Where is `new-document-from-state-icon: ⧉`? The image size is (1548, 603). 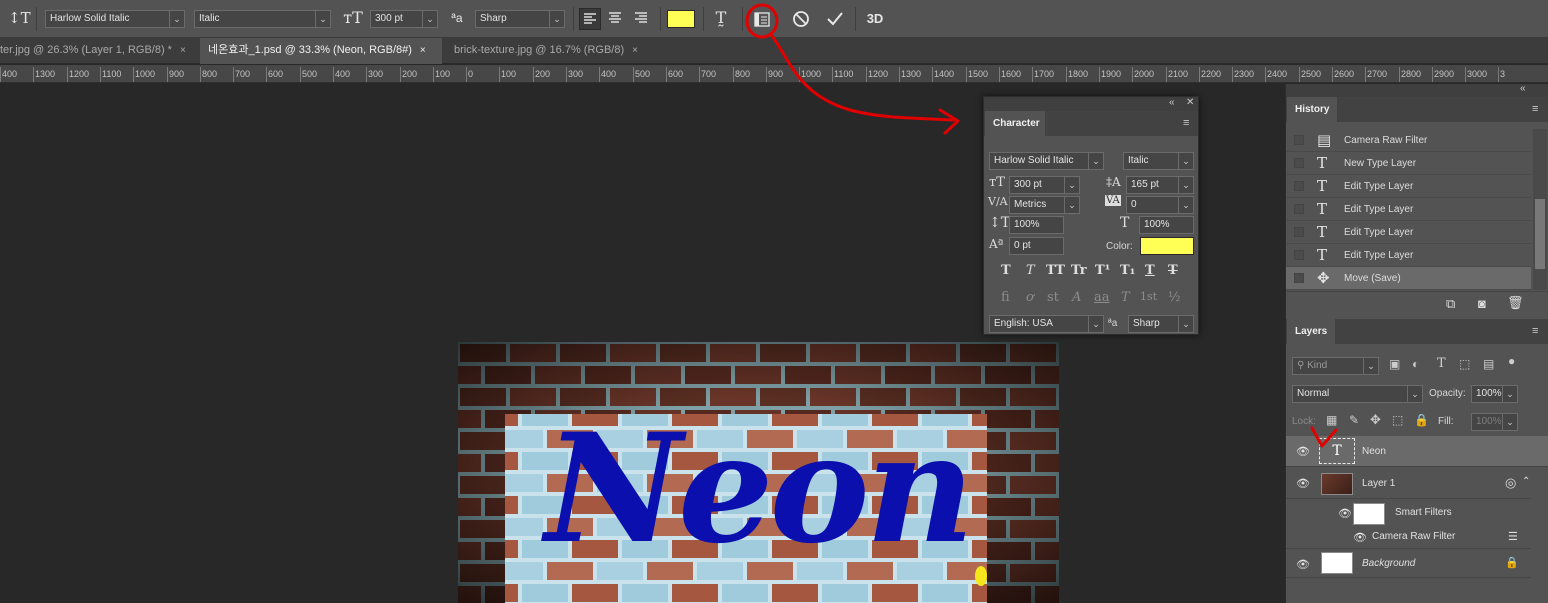
new-document-from-state-icon: ⧉ is located at coordinates (1450, 304).